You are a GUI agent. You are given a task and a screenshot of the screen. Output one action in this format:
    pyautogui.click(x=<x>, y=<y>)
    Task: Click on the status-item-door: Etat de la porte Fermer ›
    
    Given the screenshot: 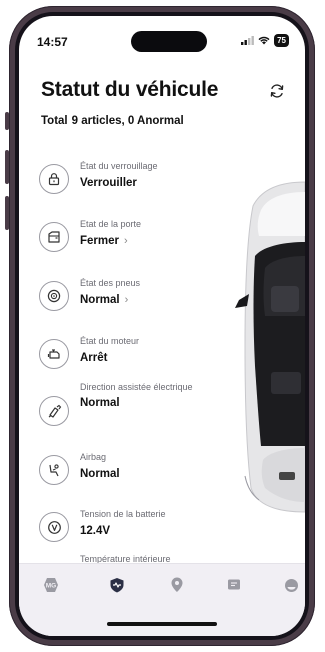 What is the action you would take?
    pyautogui.click(x=139, y=239)
    